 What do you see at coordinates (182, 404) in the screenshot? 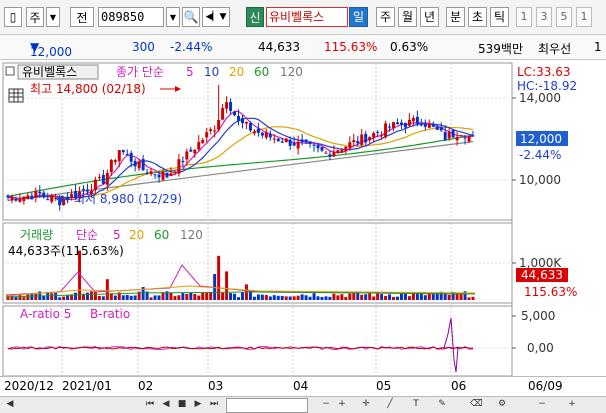
I see `stop-icon: ■` at bounding box center [182, 404].